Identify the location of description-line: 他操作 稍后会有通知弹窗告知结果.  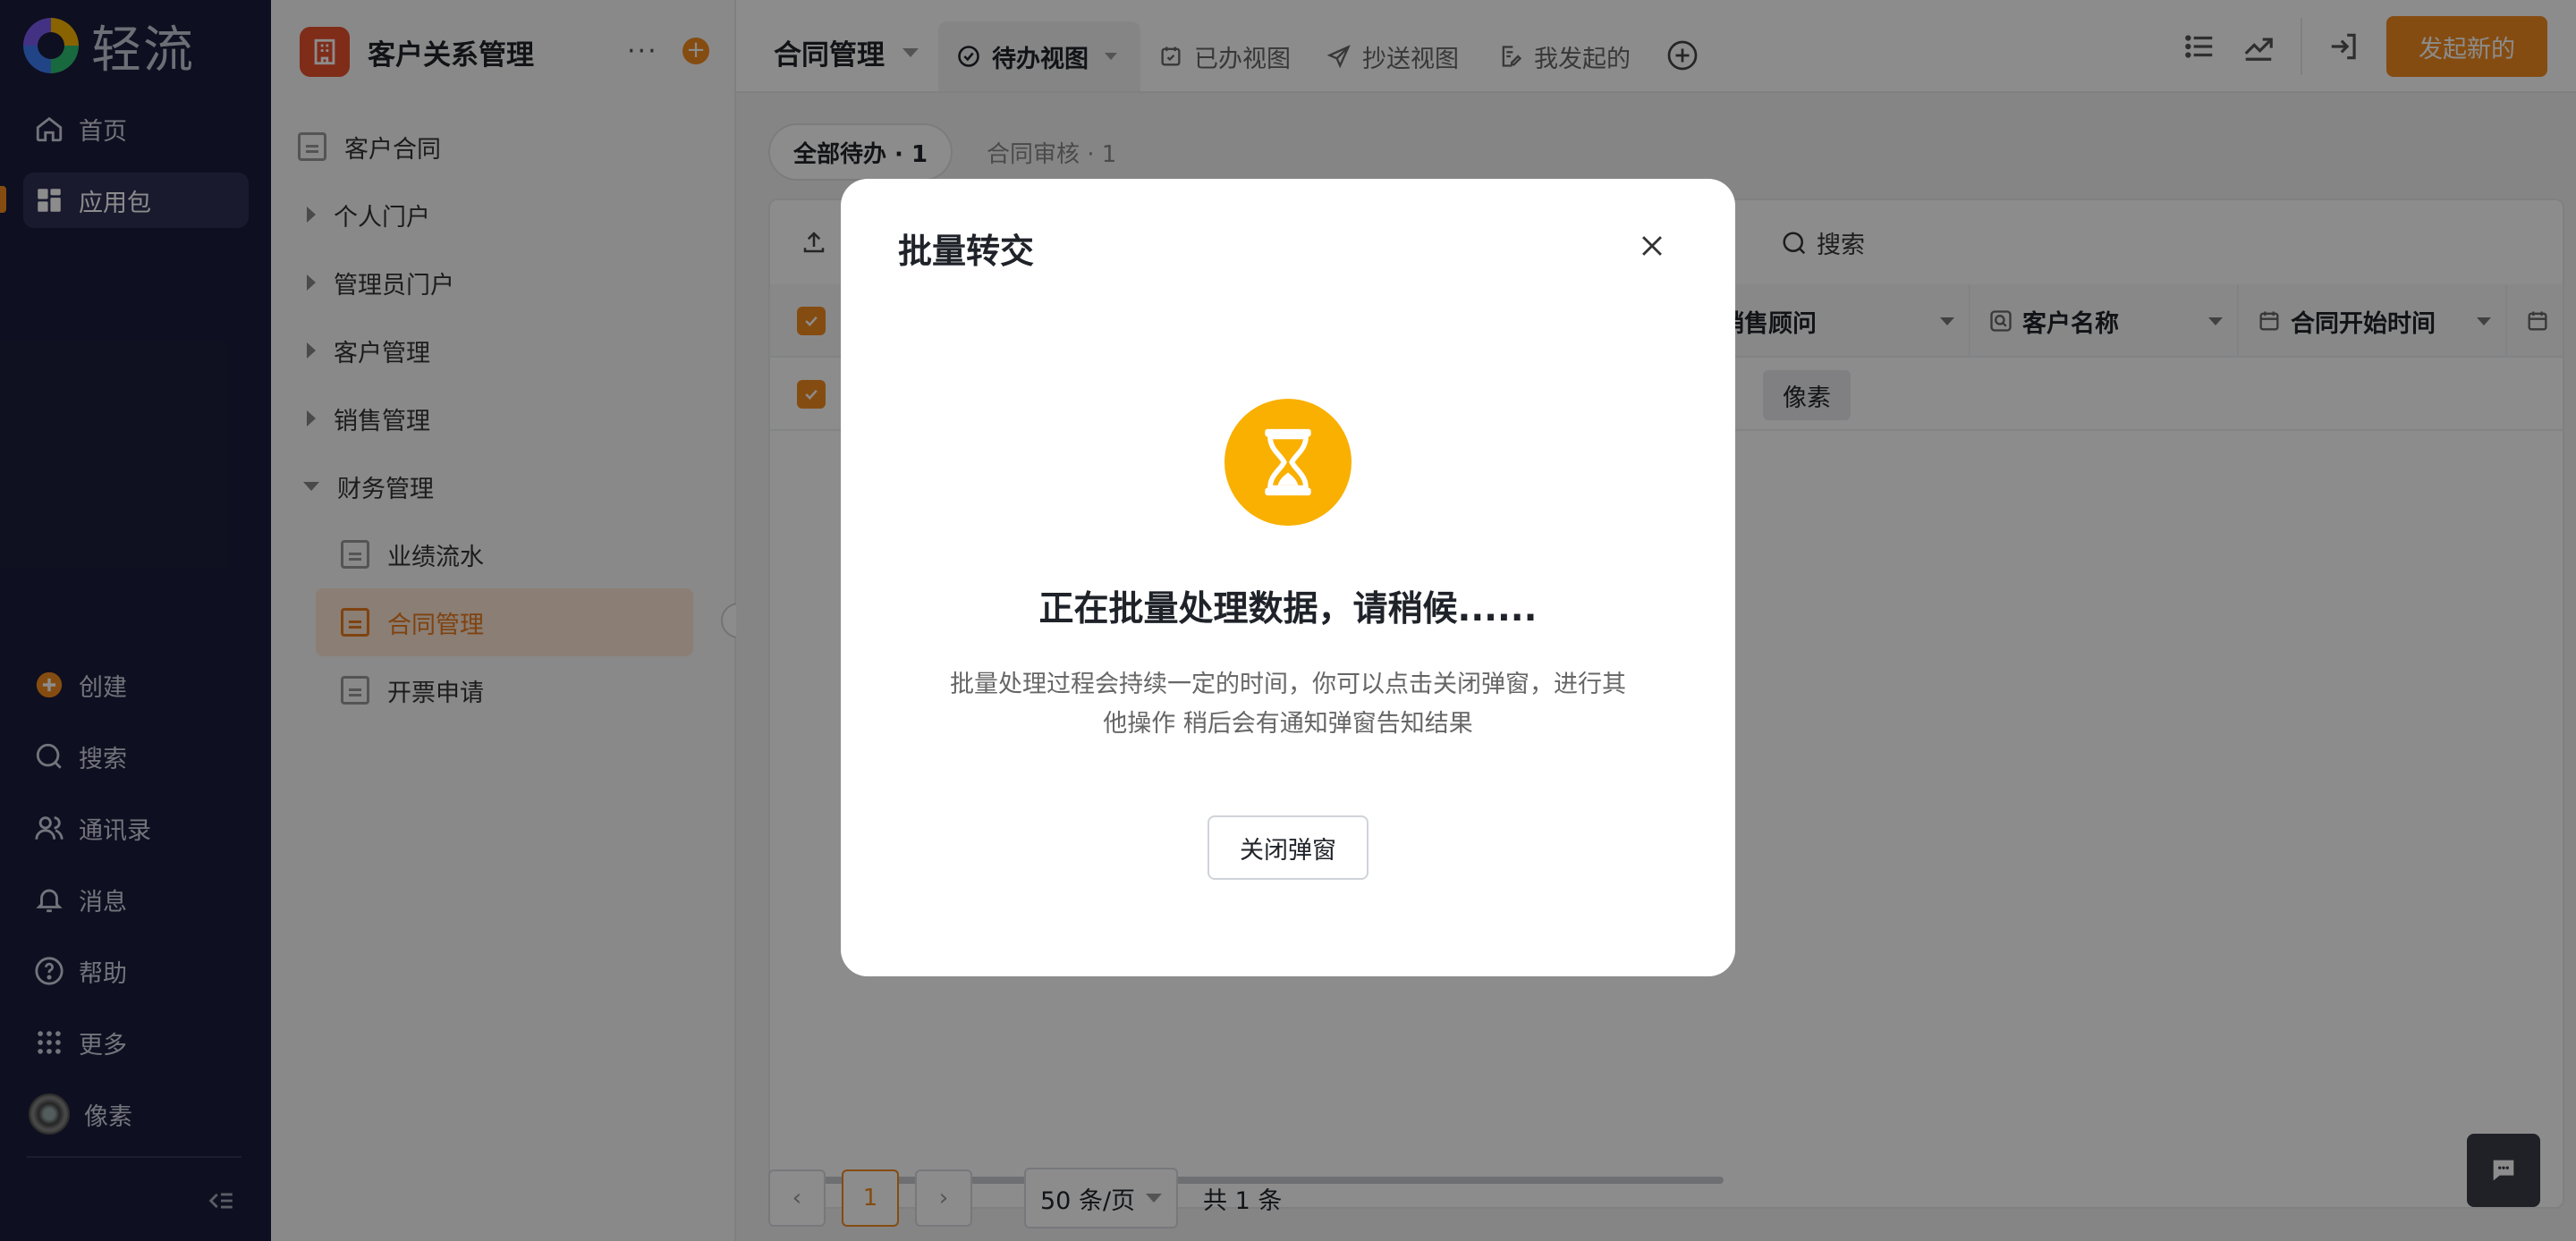
(1288, 724).